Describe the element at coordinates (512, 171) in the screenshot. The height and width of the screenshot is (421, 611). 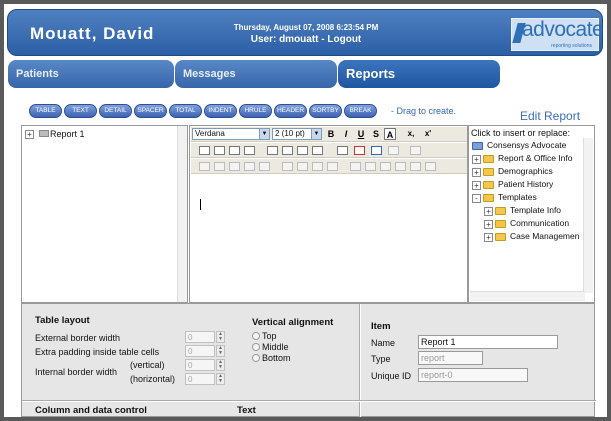
I see `tree-item-demographics: + Demographics` at that location.